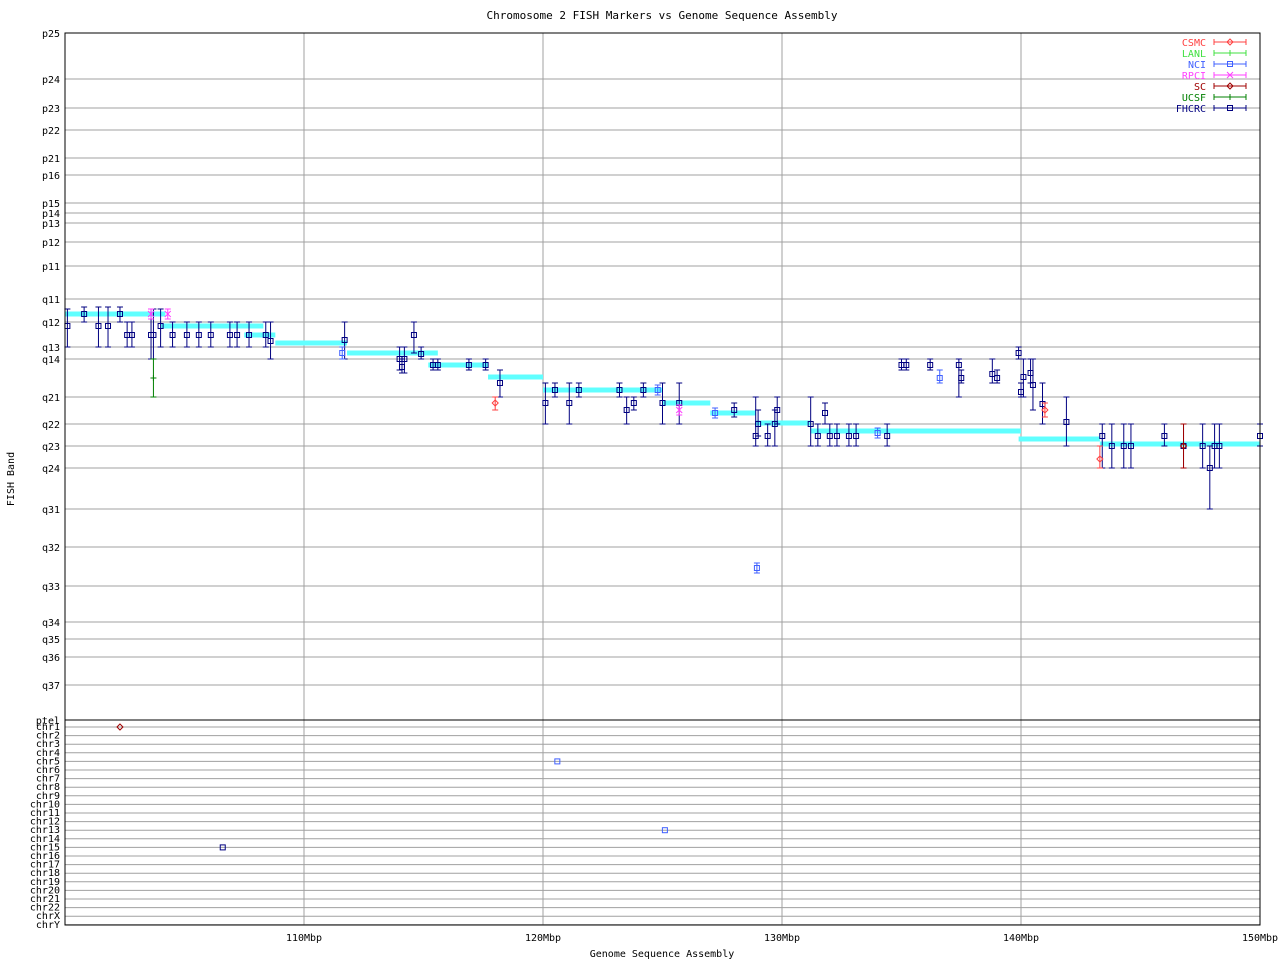 The image size is (1280, 965). Describe the element at coordinates (1200, 87) in the screenshot. I see `legend-label-SC: SC` at that location.